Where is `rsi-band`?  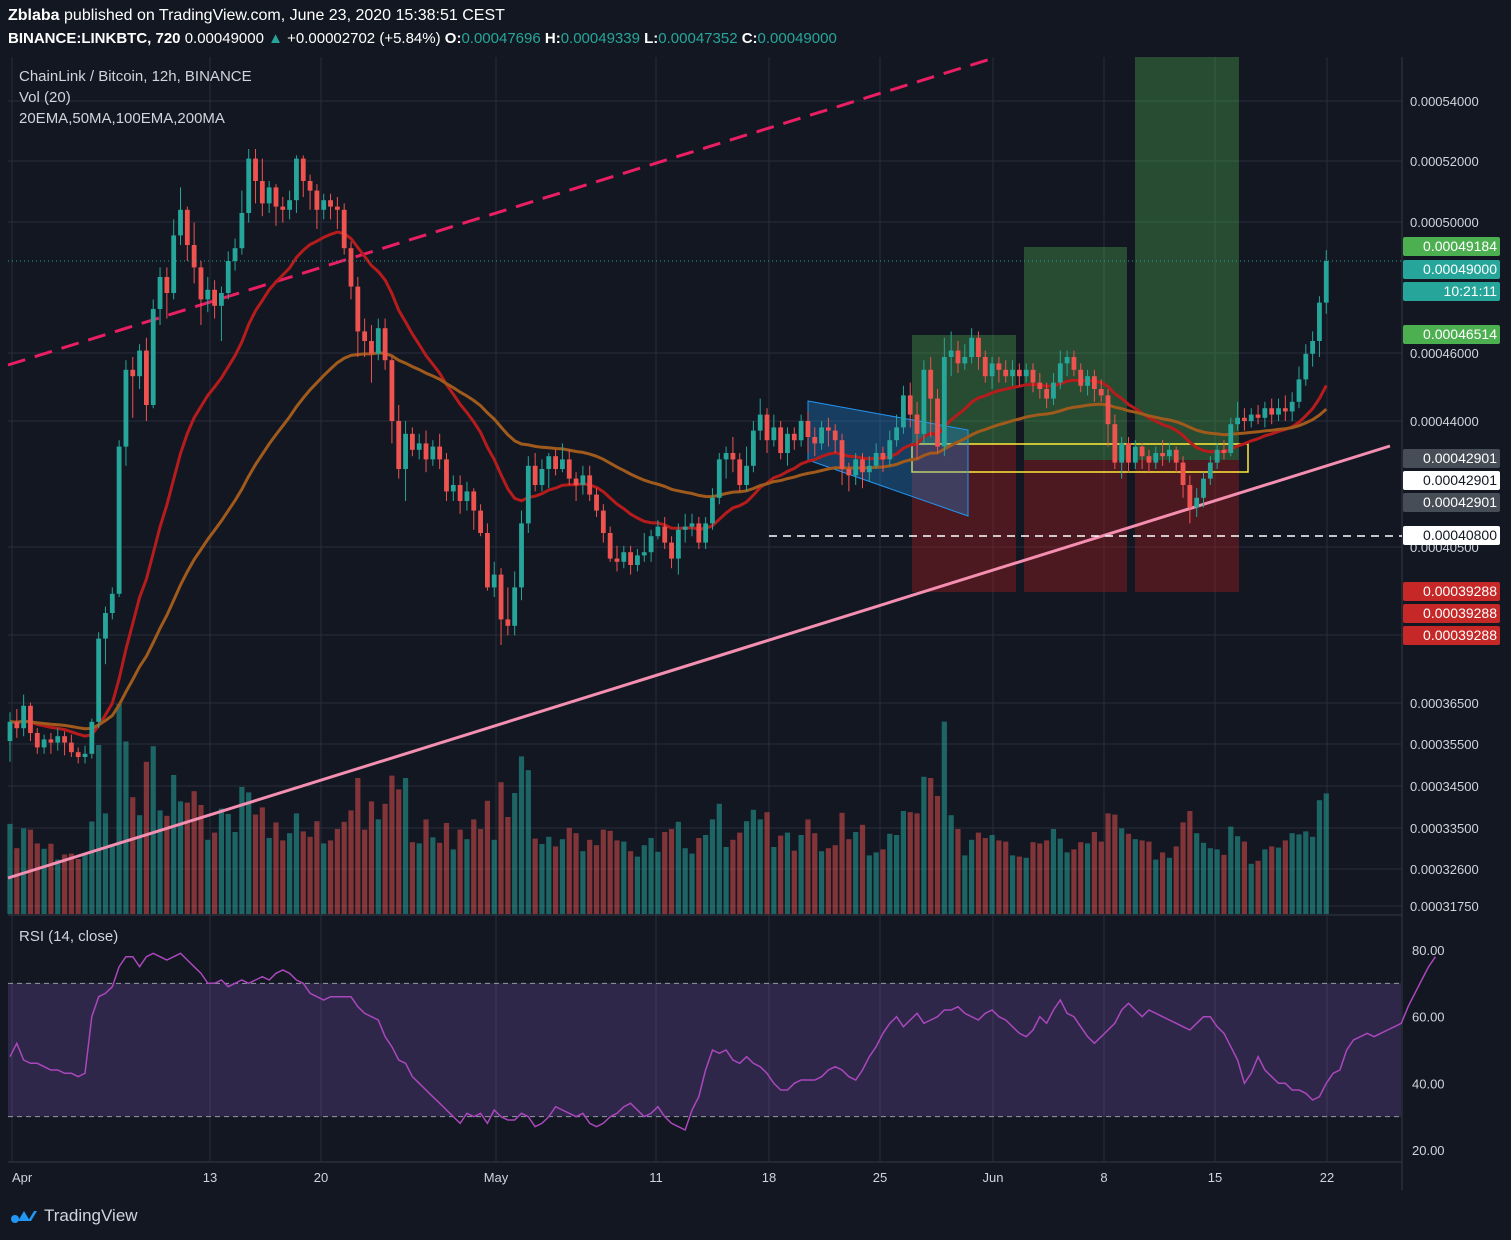
rsi-band is located at coordinates (704, 1050).